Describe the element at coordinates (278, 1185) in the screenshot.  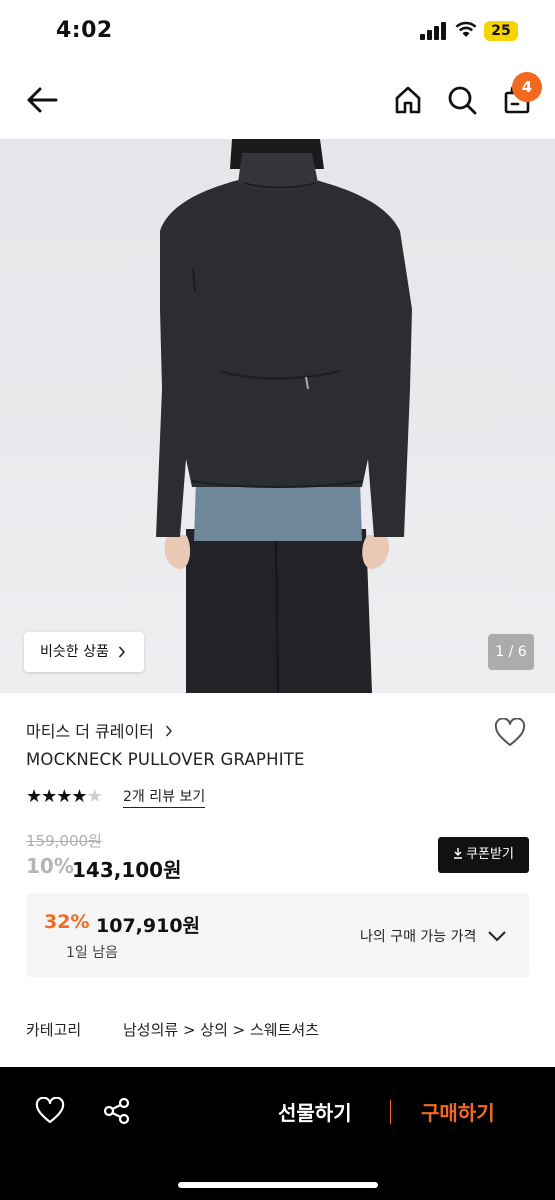
I see `home-indicator` at that location.